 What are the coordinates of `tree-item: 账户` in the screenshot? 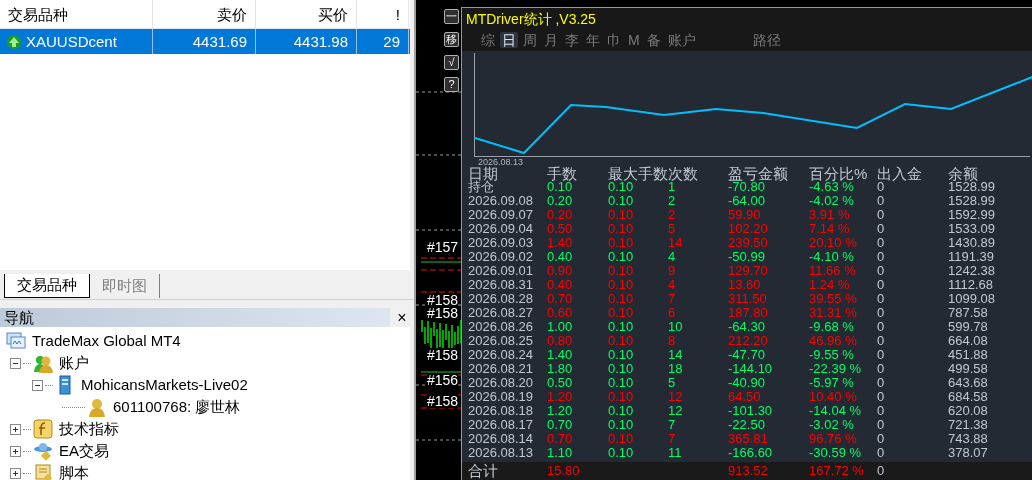 It's located at (74, 363).